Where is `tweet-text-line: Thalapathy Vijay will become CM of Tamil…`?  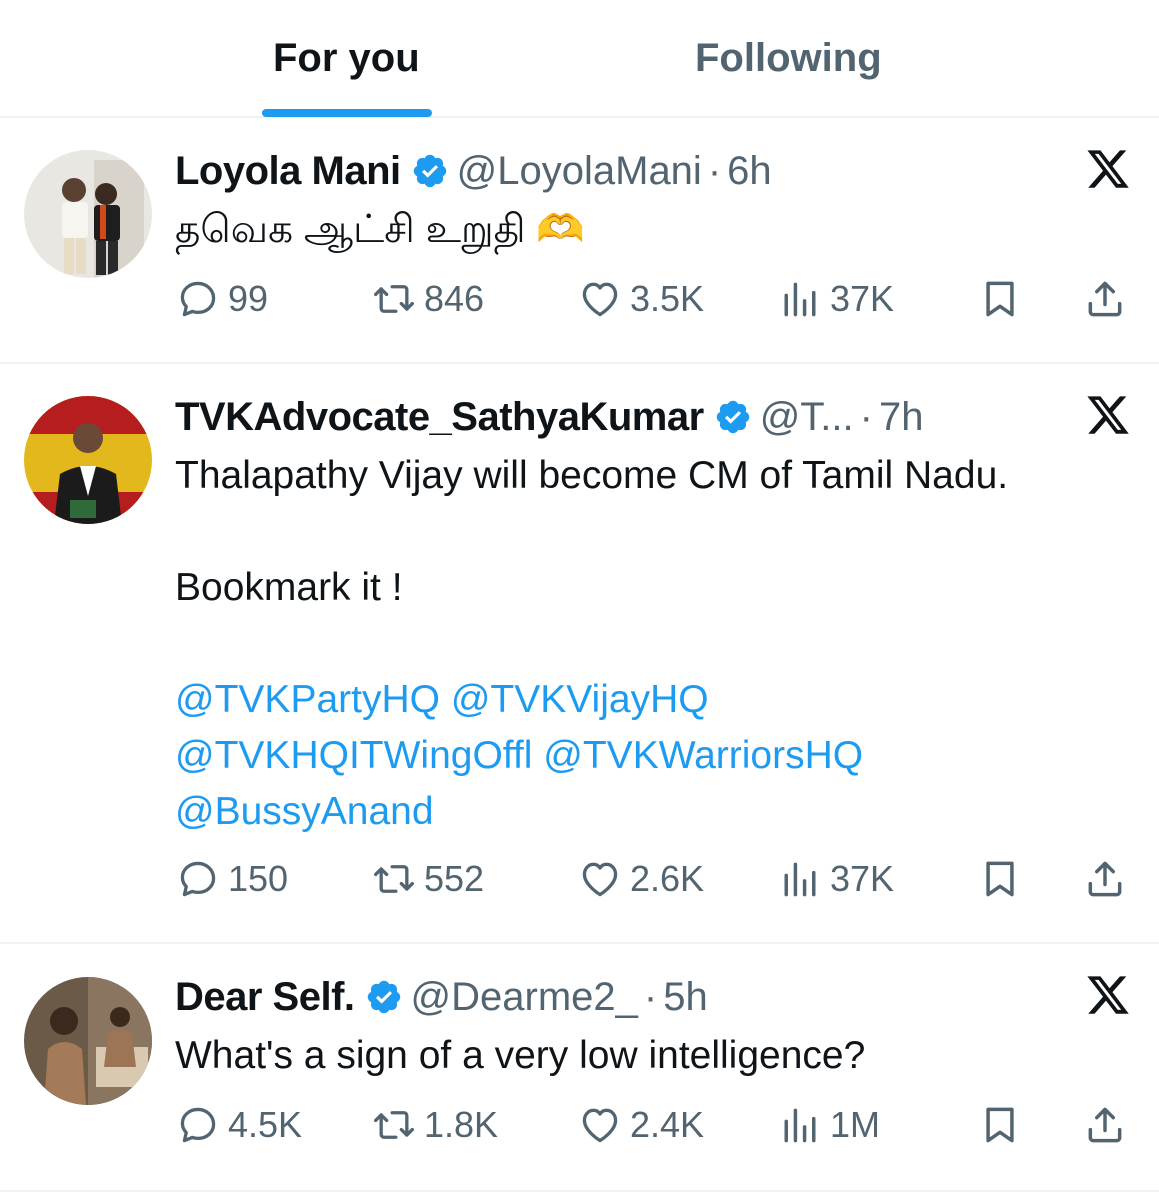
tweet-text-line: Thalapathy Vijay will become CM of Tamil… is located at coordinates (592, 475).